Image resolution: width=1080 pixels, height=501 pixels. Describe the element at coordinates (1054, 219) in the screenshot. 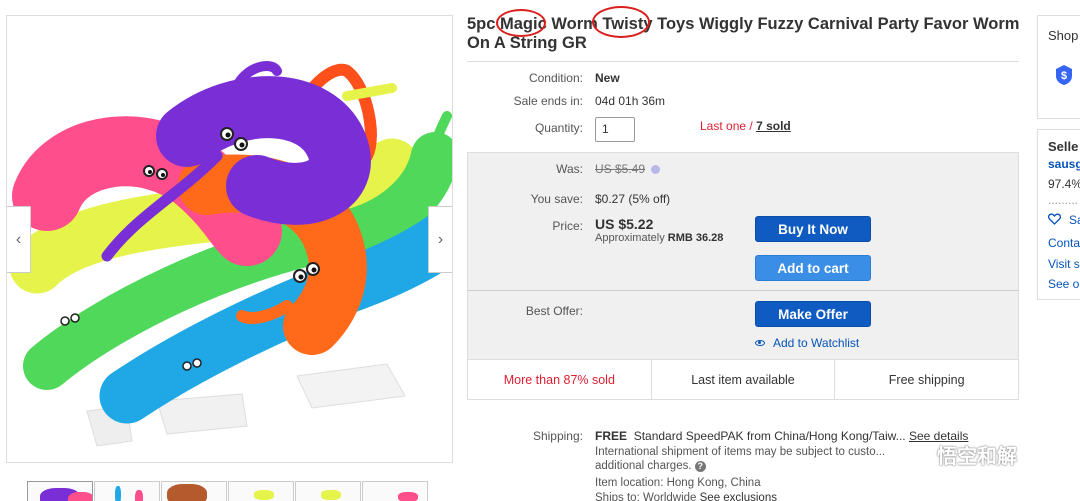

I see `heart-icon` at that location.